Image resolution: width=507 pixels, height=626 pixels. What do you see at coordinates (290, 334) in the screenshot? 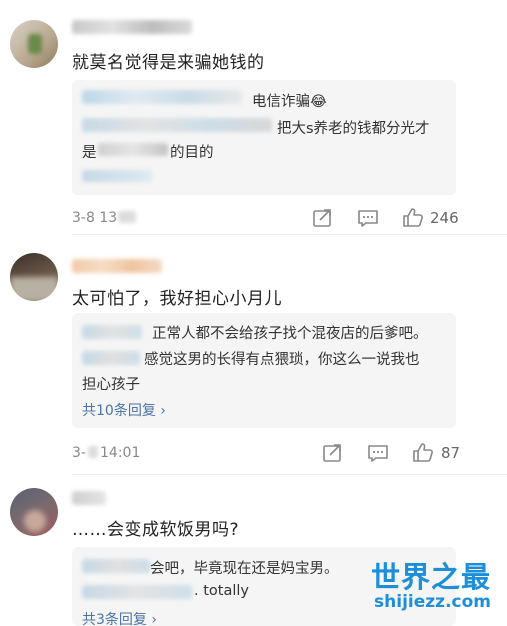
I see `reply-text: 正常人都不会给孩子找个混夜店的后爹吧。` at bounding box center [290, 334].